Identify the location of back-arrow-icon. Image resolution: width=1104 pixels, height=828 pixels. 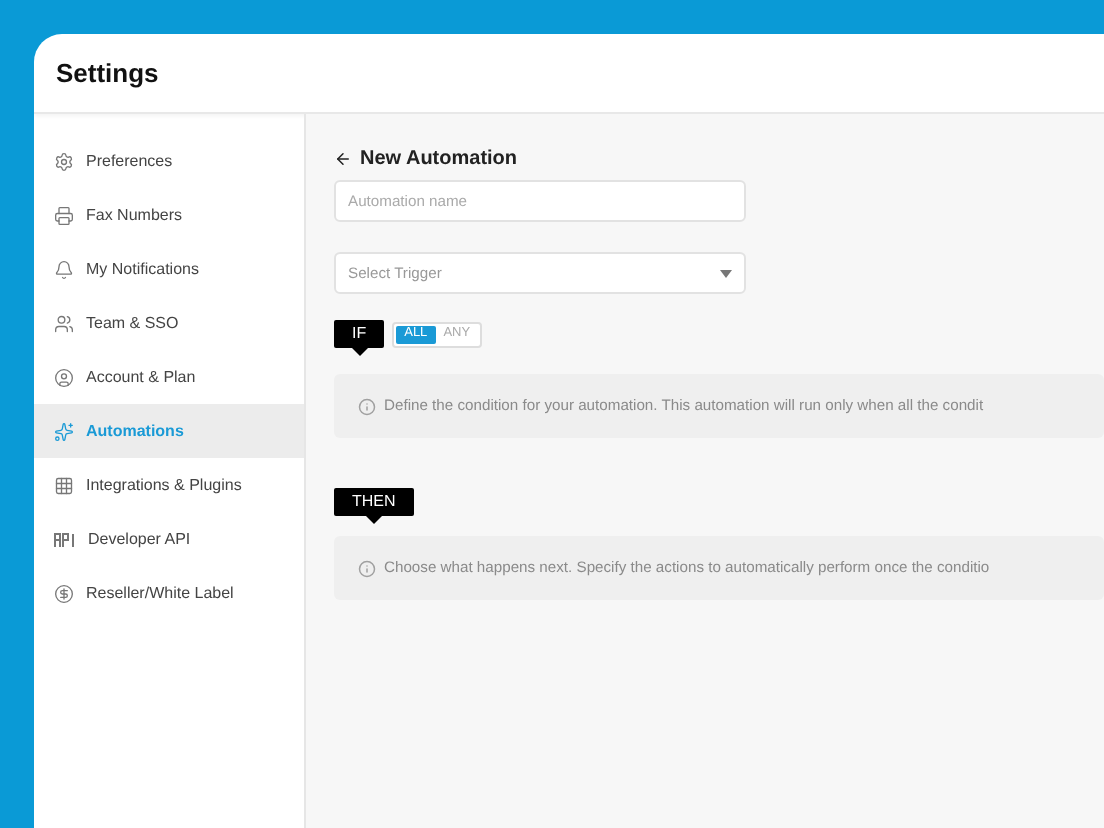
(343, 158).